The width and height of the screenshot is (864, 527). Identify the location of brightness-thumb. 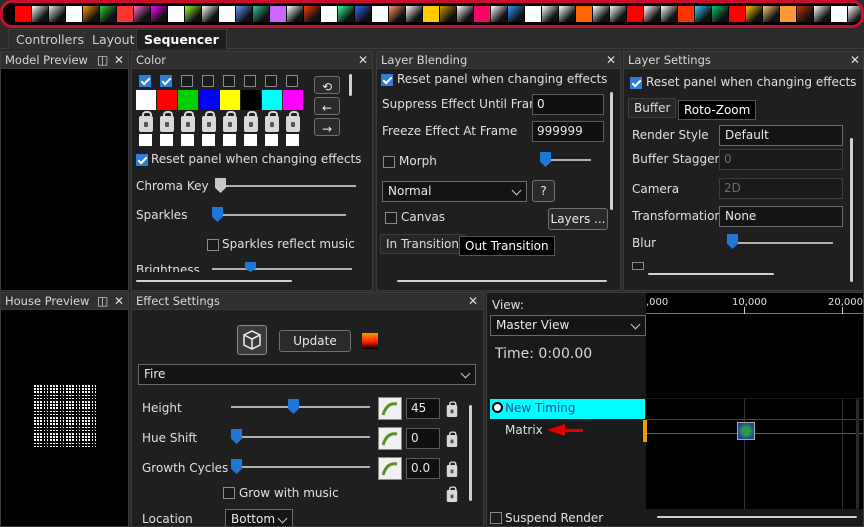
(250, 267).